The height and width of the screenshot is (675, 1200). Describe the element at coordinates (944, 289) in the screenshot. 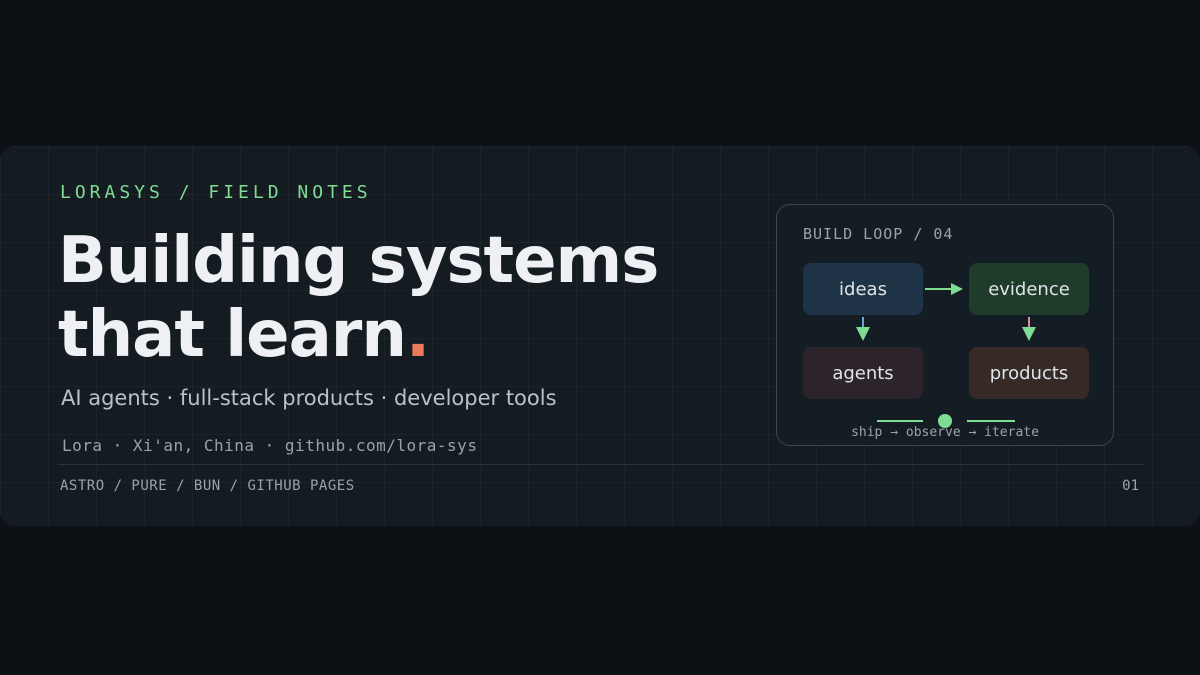

I see `arrow-right-icon` at that location.